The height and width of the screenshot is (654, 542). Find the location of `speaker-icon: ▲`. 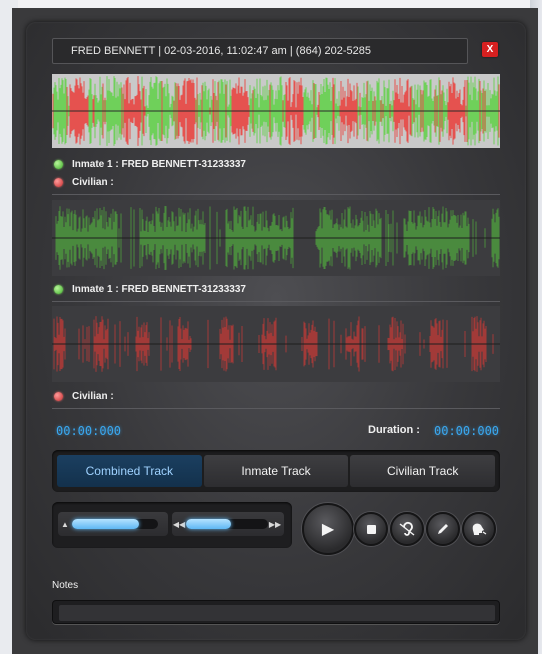

speaker-icon: ▲ is located at coordinates (65, 524).